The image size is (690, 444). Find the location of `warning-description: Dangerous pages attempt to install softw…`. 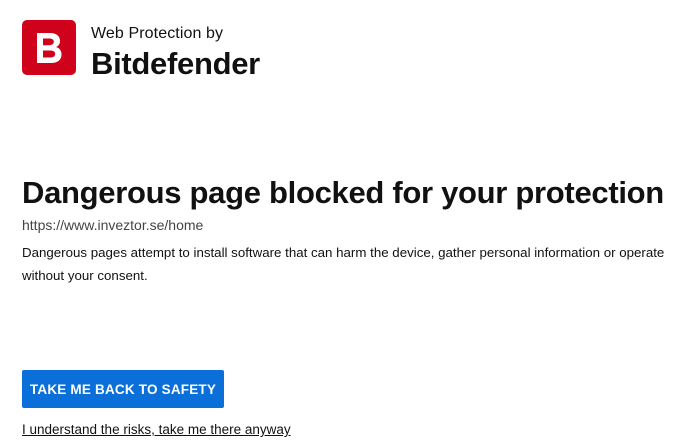

warning-description: Dangerous pages attempt to install softw… is located at coordinates (343, 264).